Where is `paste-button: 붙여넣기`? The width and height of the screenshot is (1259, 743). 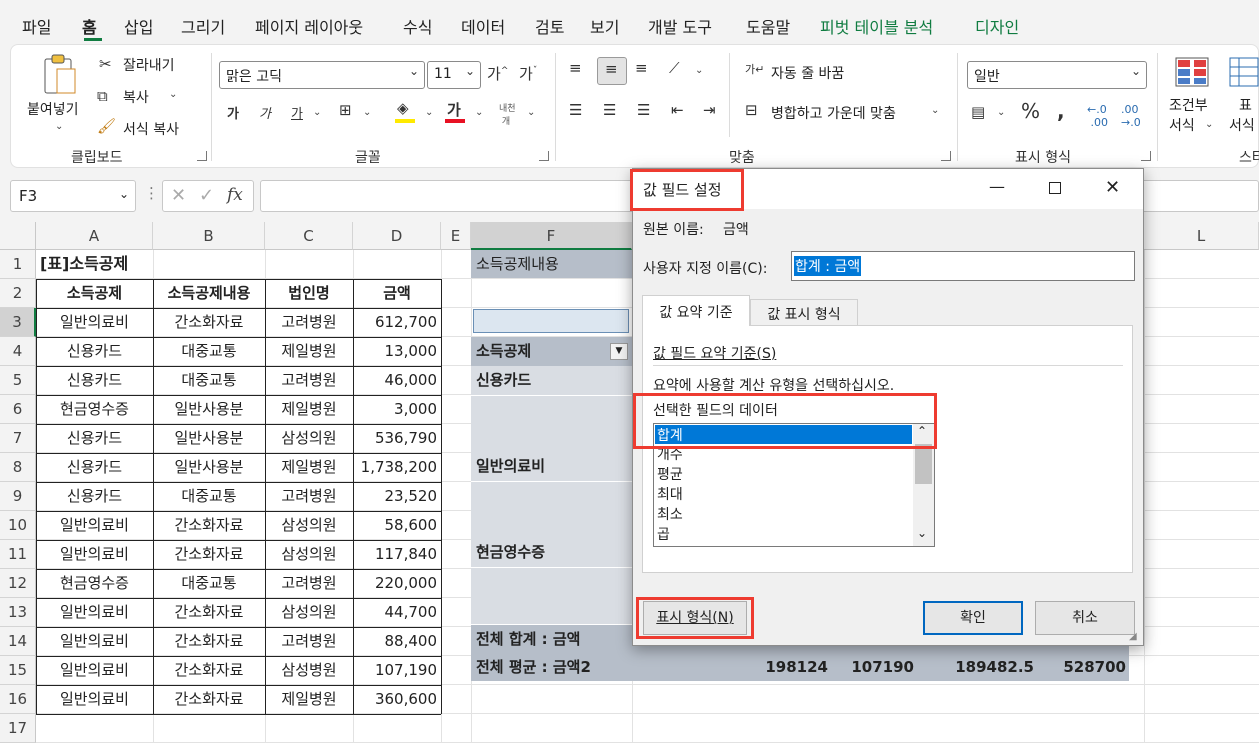
paste-button: 붙여넣기 is located at coordinates (53, 109).